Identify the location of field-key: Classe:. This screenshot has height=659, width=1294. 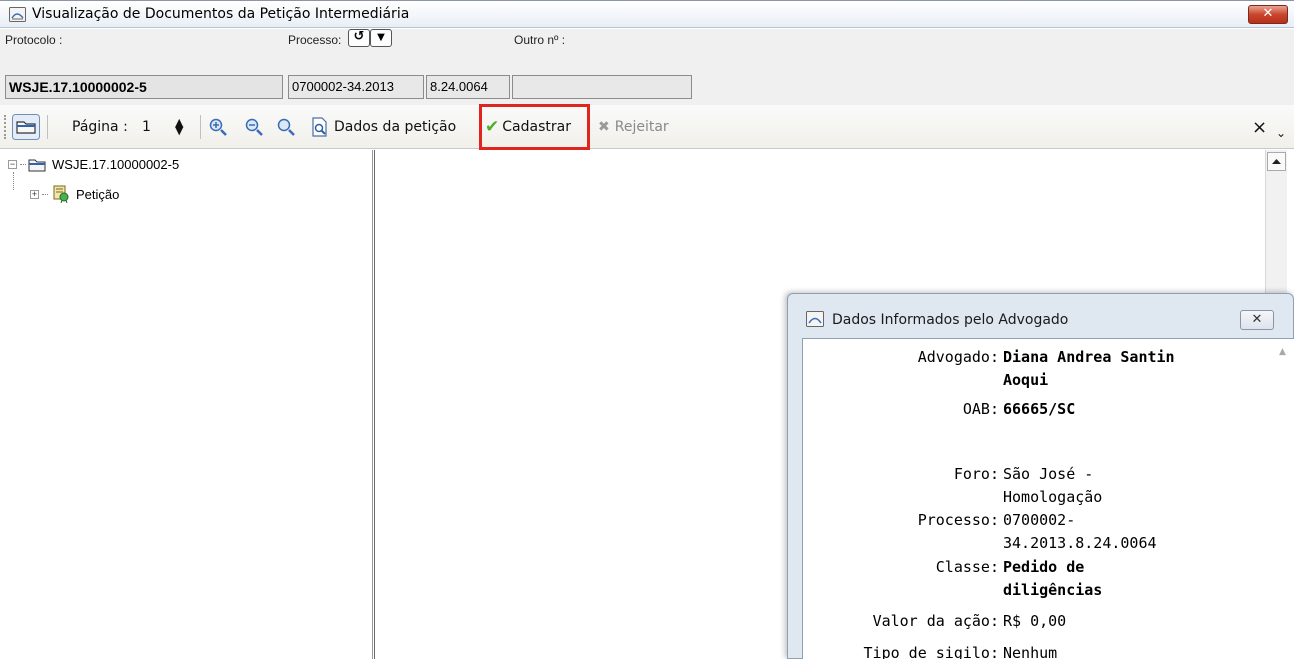
(967, 567).